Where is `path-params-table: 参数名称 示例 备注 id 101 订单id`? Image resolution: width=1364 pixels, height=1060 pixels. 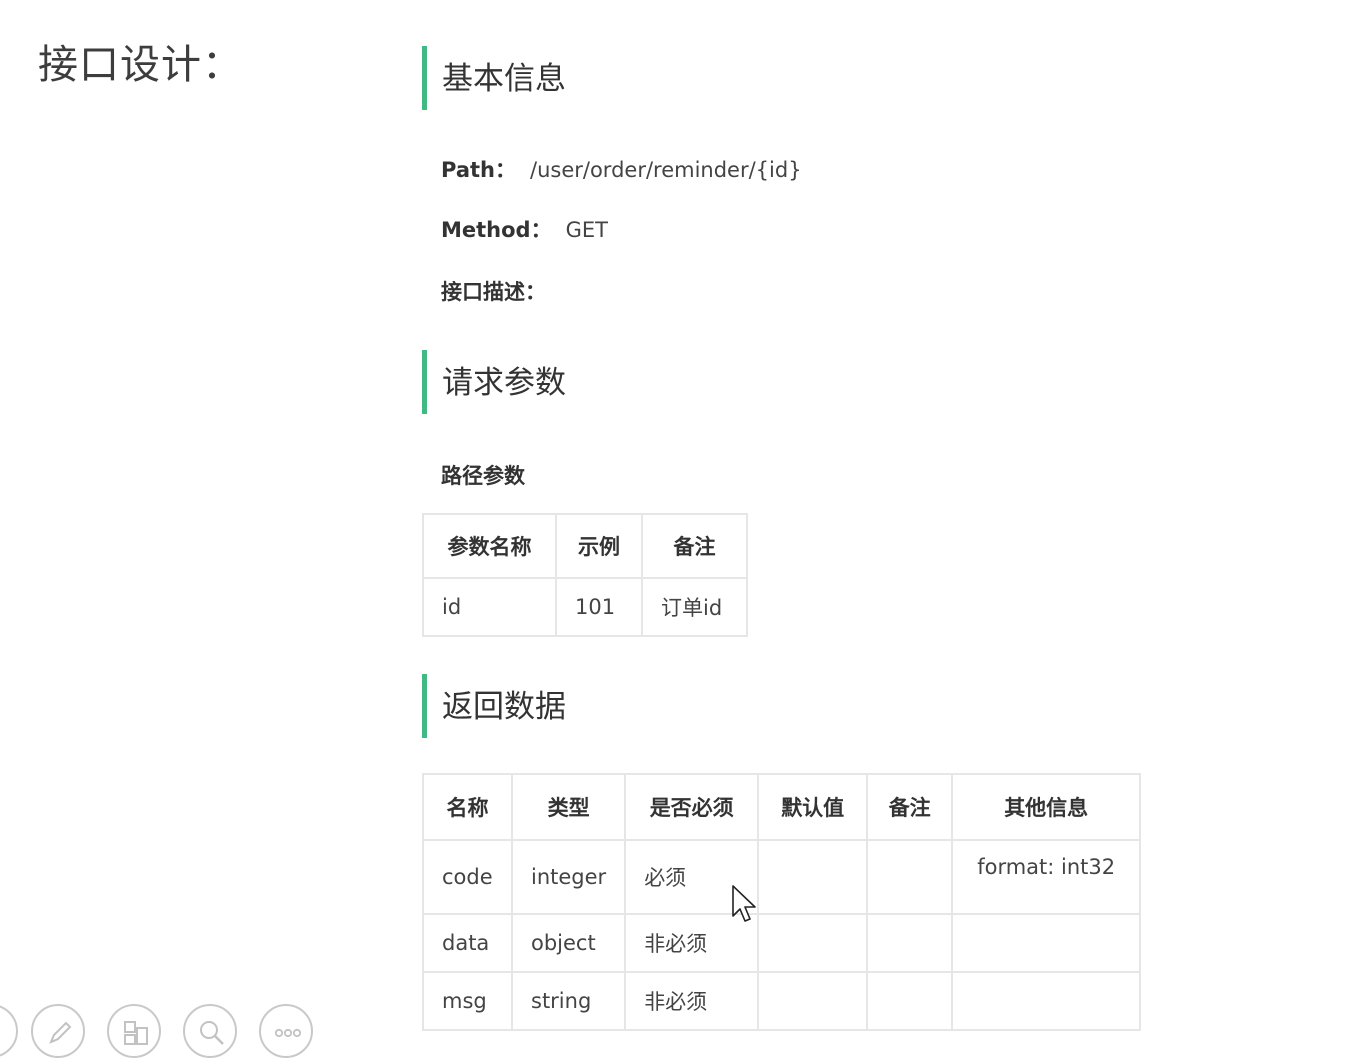 path-params-table: 参数名称 示例 备注 id 101 订单id is located at coordinates (585, 575).